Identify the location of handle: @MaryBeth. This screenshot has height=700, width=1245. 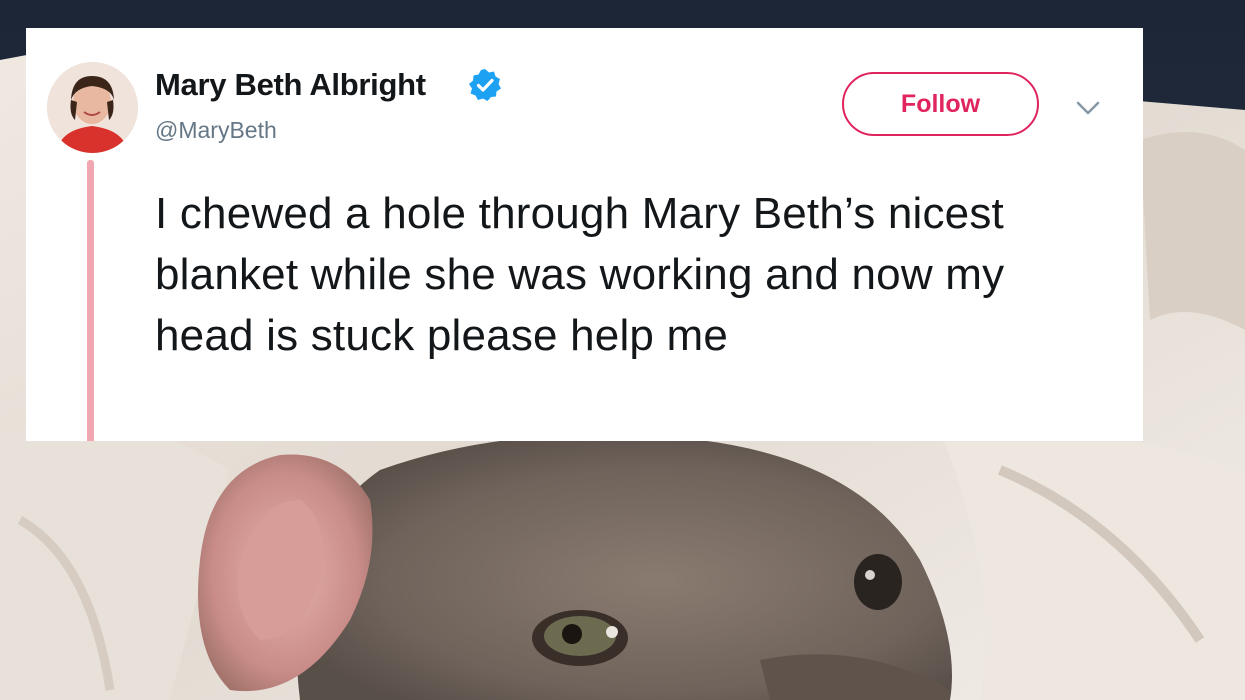
(216, 130).